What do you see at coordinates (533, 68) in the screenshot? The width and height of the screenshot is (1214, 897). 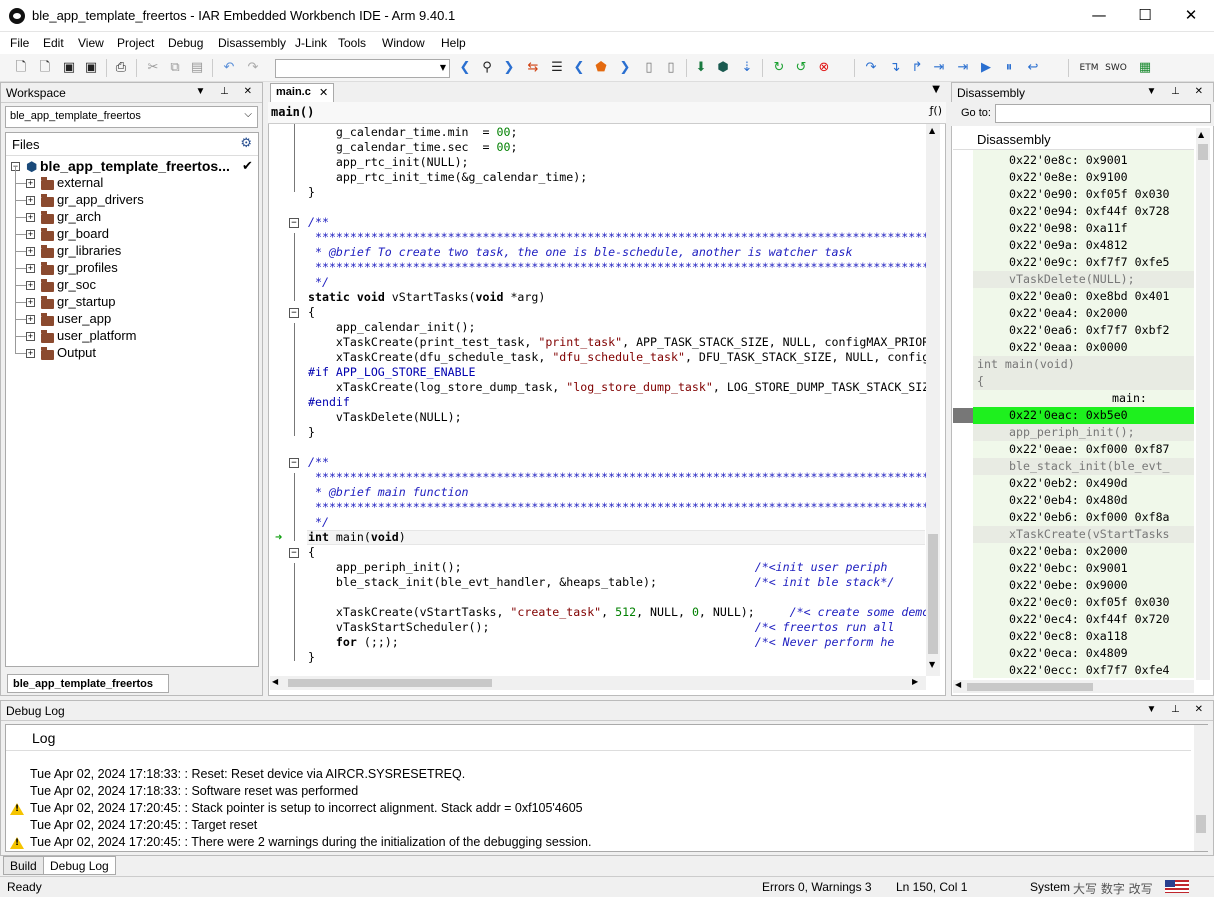 I see `replace-icon: ⇆` at bounding box center [533, 68].